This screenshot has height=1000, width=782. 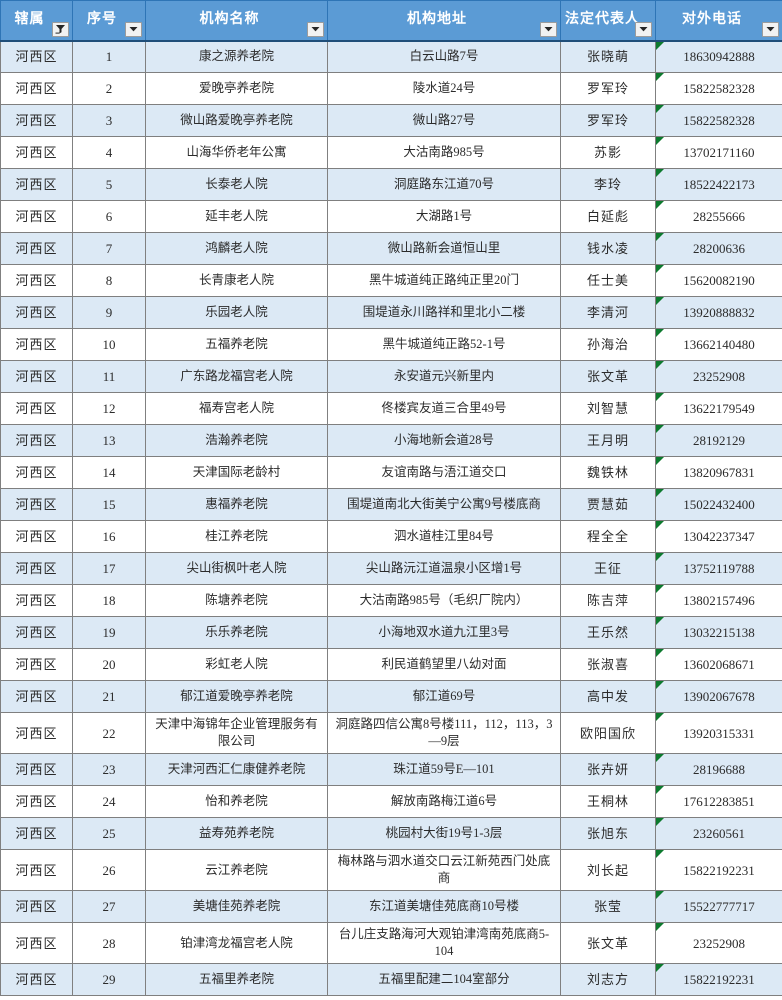 I want to click on cell-name: 郁江道爱晚亭养老院, so click(x=236, y=696).